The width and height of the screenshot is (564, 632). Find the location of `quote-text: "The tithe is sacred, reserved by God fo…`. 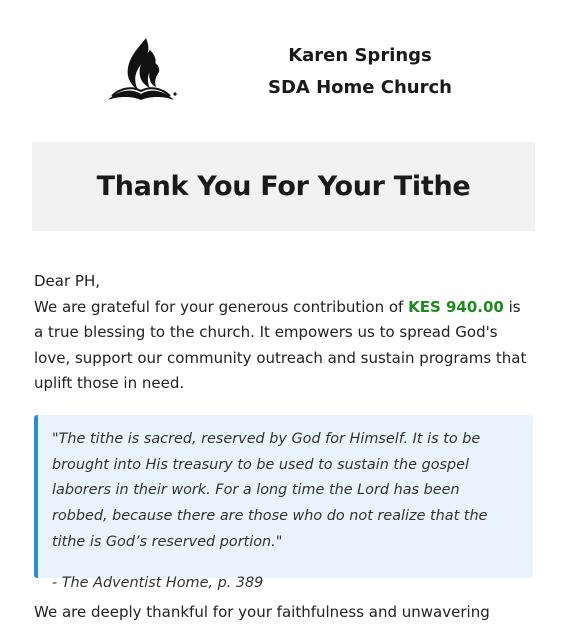

quote-text: "The tithe is sacred, reserved by God fo… is located at coordinates (270, 490).